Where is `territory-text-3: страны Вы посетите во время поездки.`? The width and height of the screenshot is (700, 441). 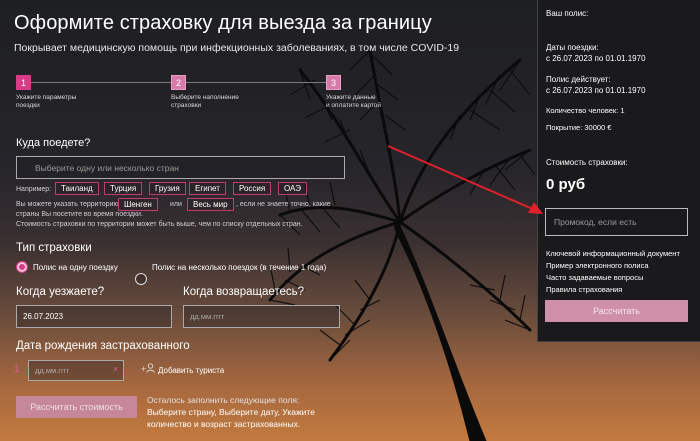 territory-text-3: страны Вы посетите во время поездки. is located at coordinates (79, 214).